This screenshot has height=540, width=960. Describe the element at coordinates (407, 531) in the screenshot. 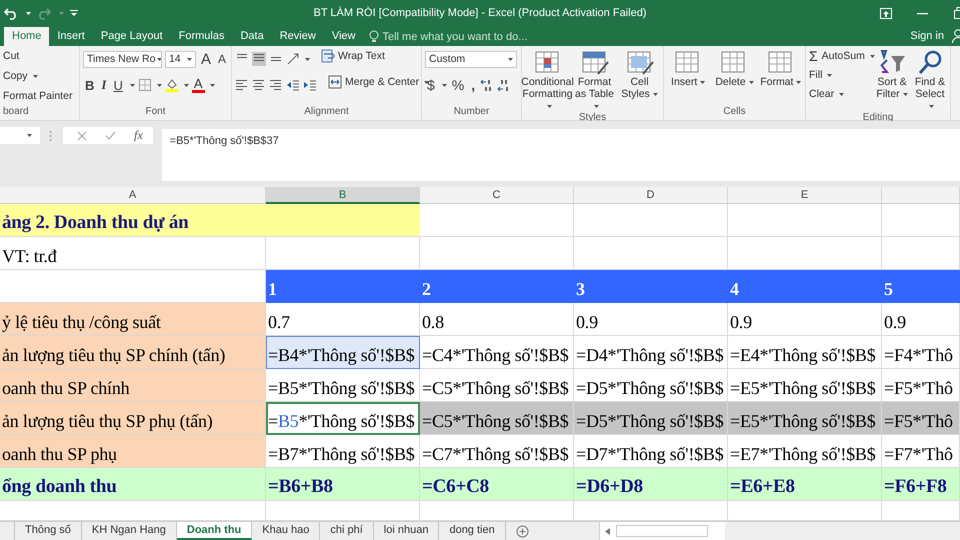

I see `sheet-tab: loi nhuan` at that location.